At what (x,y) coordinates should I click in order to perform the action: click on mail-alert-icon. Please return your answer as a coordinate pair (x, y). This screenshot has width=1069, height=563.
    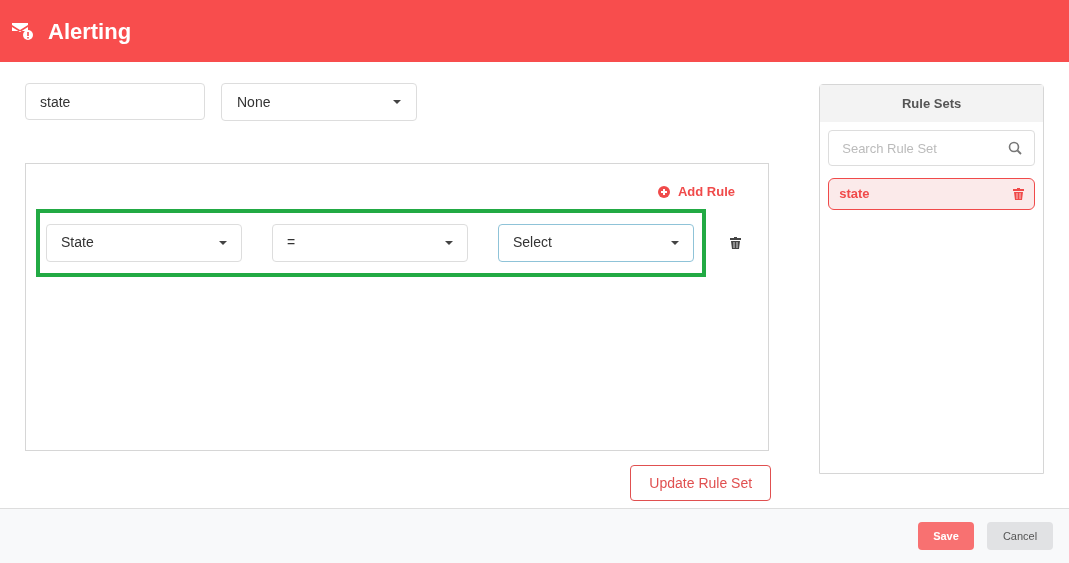
    Looking at the image, I should click on (23, 31).